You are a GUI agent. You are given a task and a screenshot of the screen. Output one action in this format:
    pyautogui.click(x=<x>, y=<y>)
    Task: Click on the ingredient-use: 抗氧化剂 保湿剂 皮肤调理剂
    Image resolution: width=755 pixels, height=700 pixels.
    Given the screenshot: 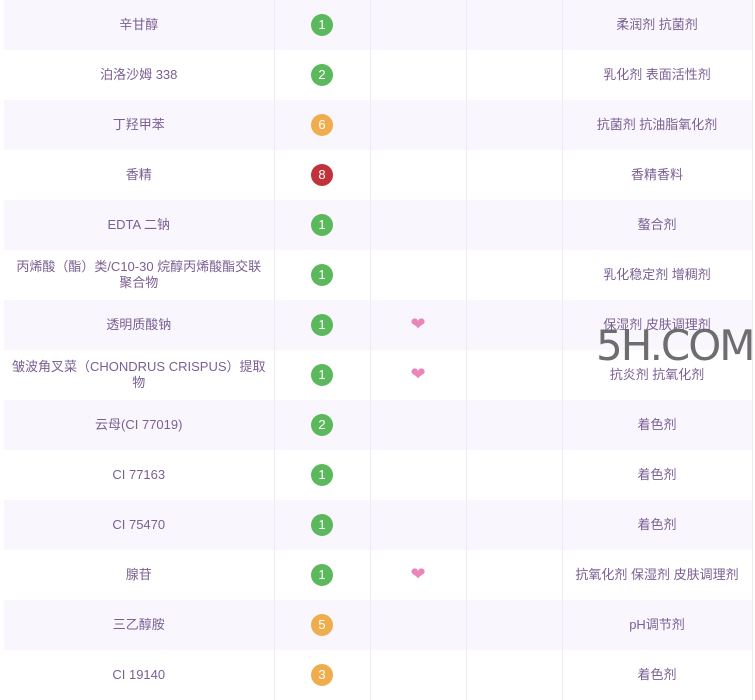 What is the action you would take?
    pyautogui.click(x=657, y=575)
    